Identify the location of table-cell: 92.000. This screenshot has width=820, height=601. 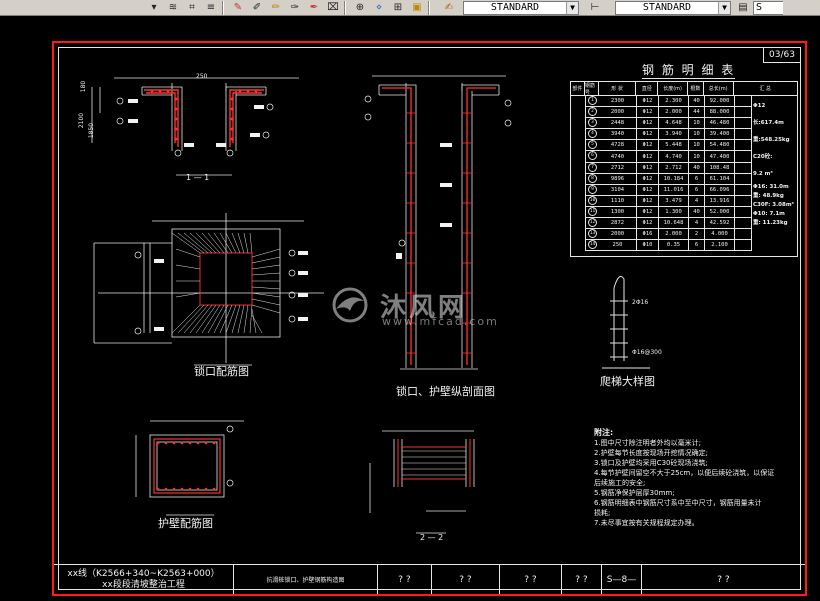
(720, 101).